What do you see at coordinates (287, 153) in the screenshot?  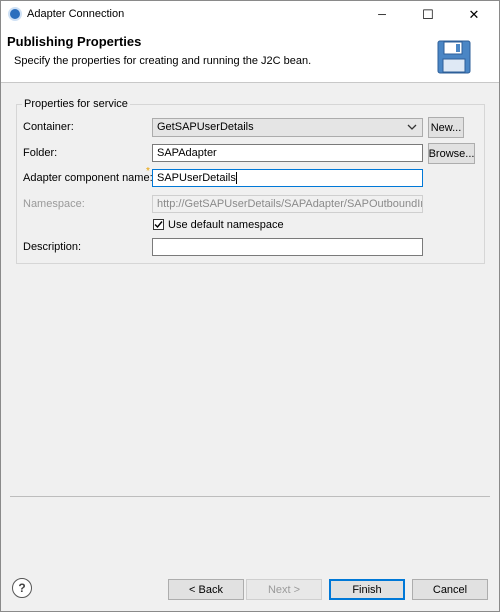 I see `folder-field: SAPAdapter` at bounding box center [287, 153].